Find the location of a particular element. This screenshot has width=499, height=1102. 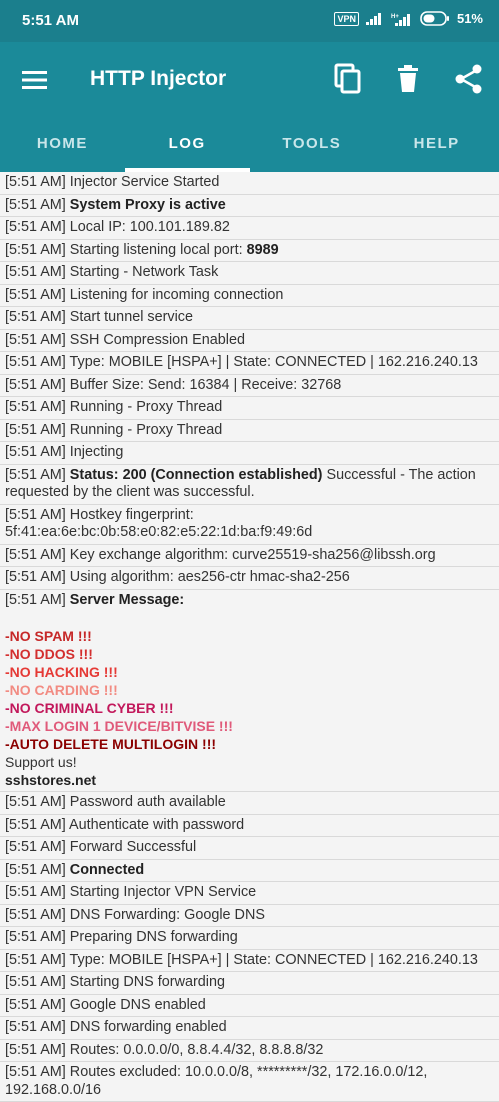

status-time: 5:51 AM is located at coordinates (50, 20).